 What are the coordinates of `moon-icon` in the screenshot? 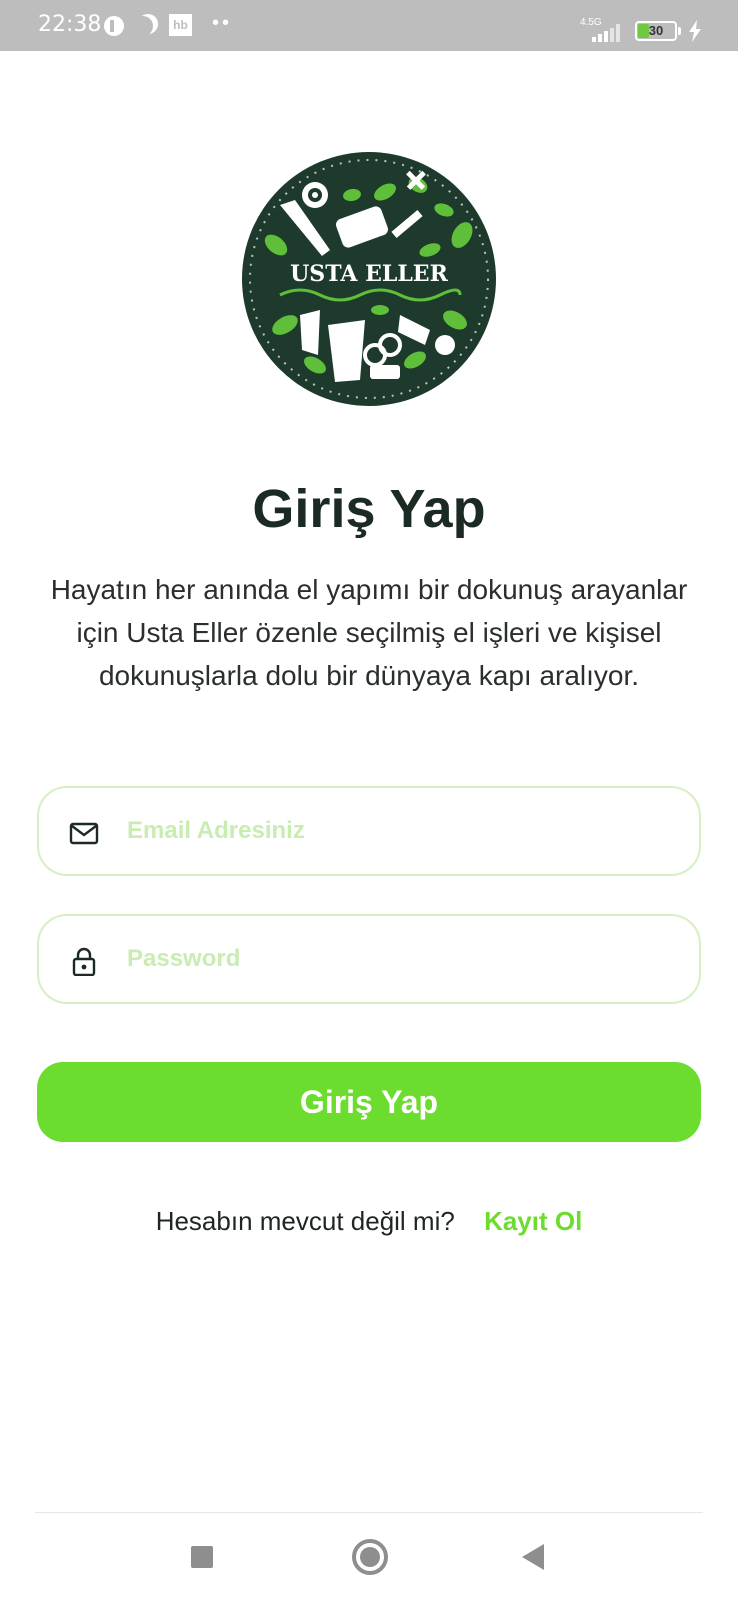 It's located at (148, 24).